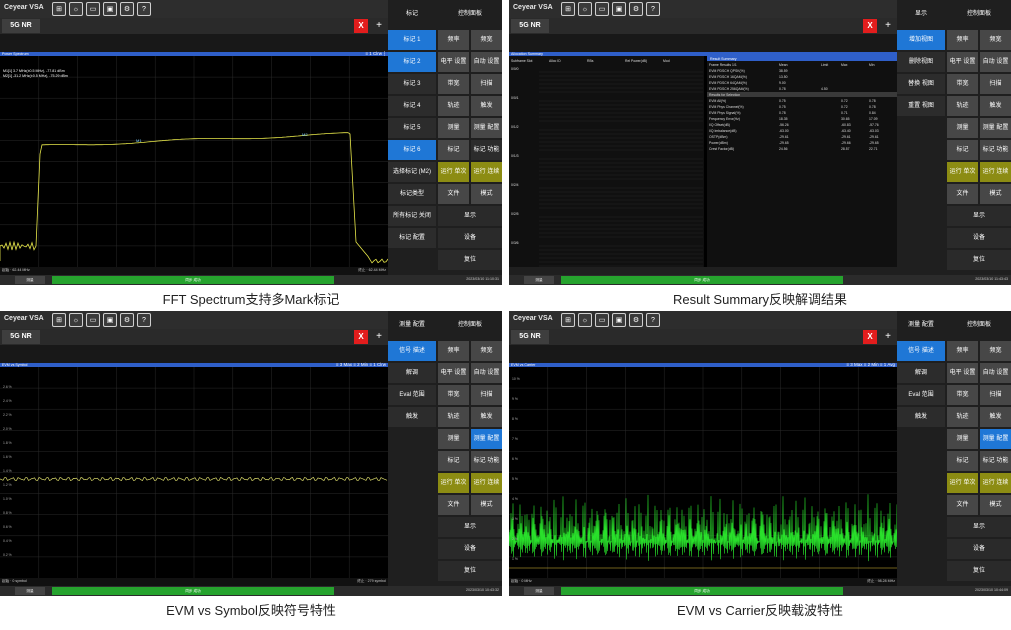 This screenshot has width=1011, height=630. What do you see at coordinates (412, 40) in the screenshot?
I see `softkey-left: 标记 1` at bounding box center [412, 40].